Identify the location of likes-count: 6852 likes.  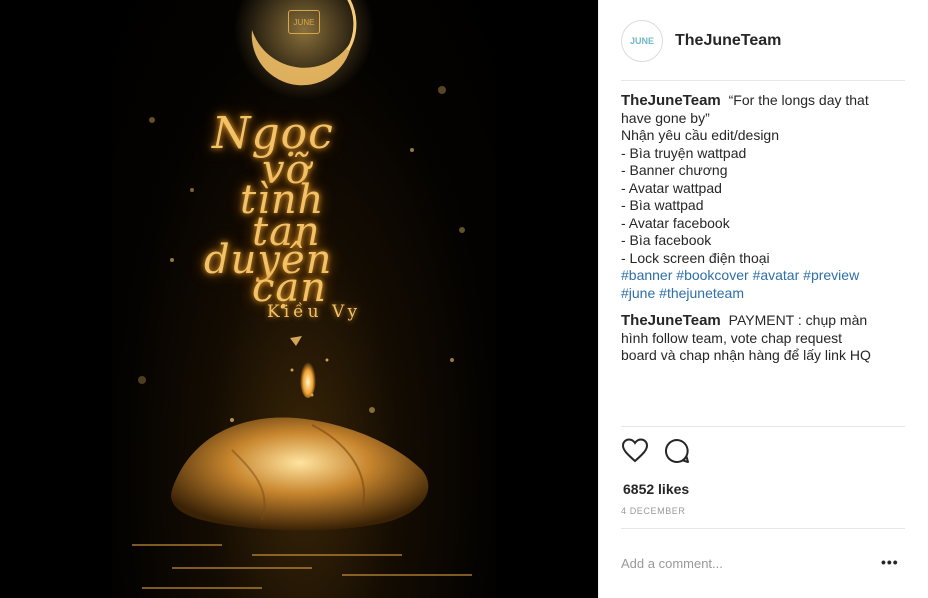
(656, 489).